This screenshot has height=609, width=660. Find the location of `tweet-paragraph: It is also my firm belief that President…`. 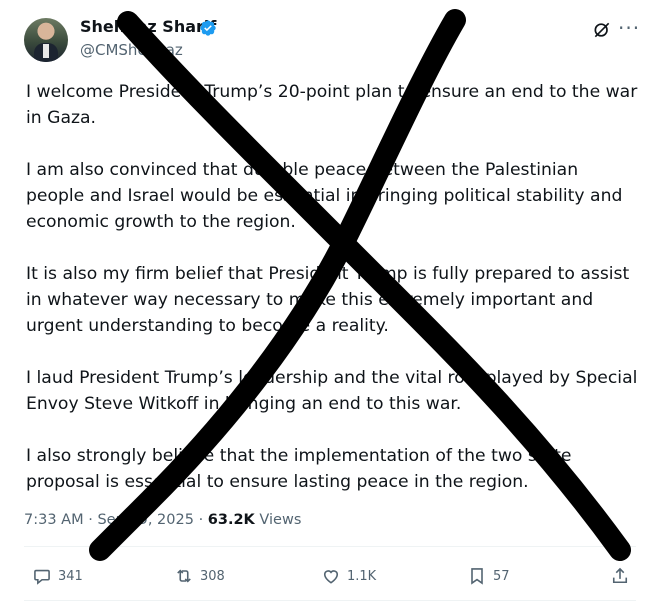

tweet-paragraph: It is also my firm belief that President… is located at coordinates (328, 300).